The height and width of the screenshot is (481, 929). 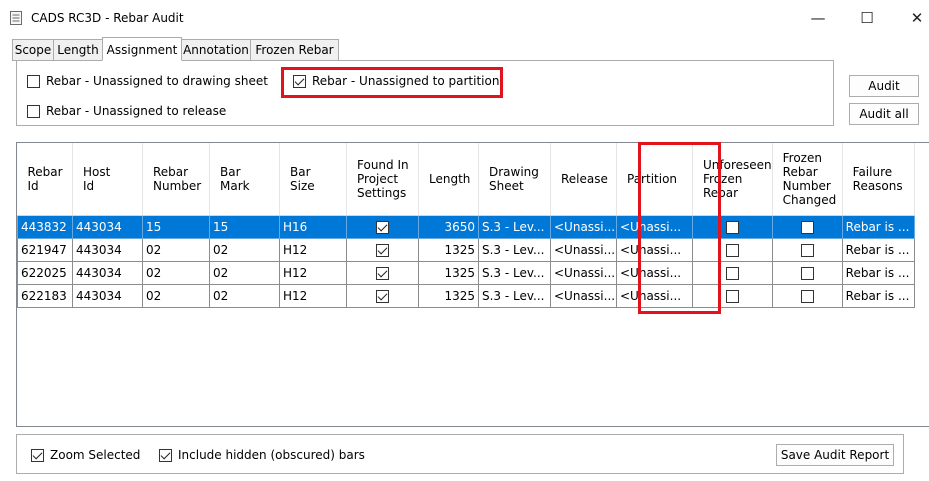 What do you see at coordinates (45, 179) in the screenshot?
I see `column-header-rebar-id: Rebar Id` at bounding box center [45, 179].